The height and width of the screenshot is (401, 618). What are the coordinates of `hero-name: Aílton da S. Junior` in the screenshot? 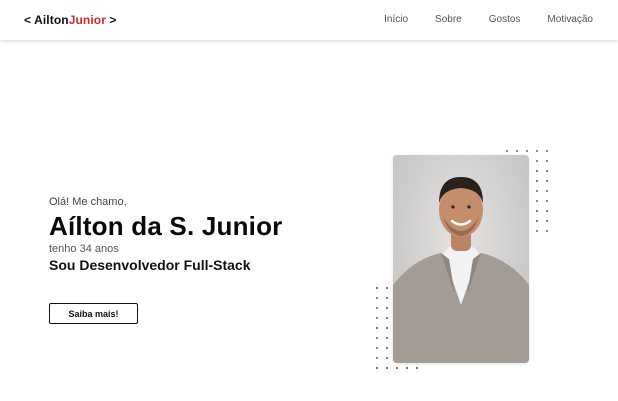 It's located at (166, 226).